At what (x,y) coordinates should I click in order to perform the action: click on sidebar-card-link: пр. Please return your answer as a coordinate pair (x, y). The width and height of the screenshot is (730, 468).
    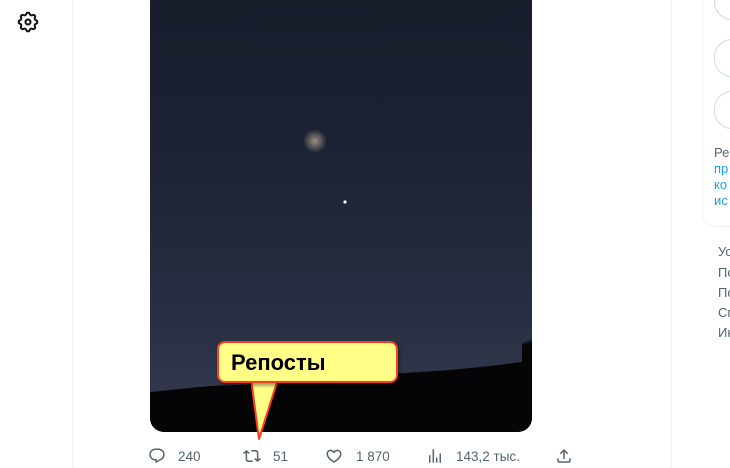
    Looking at the image, I should click on (721, 169).